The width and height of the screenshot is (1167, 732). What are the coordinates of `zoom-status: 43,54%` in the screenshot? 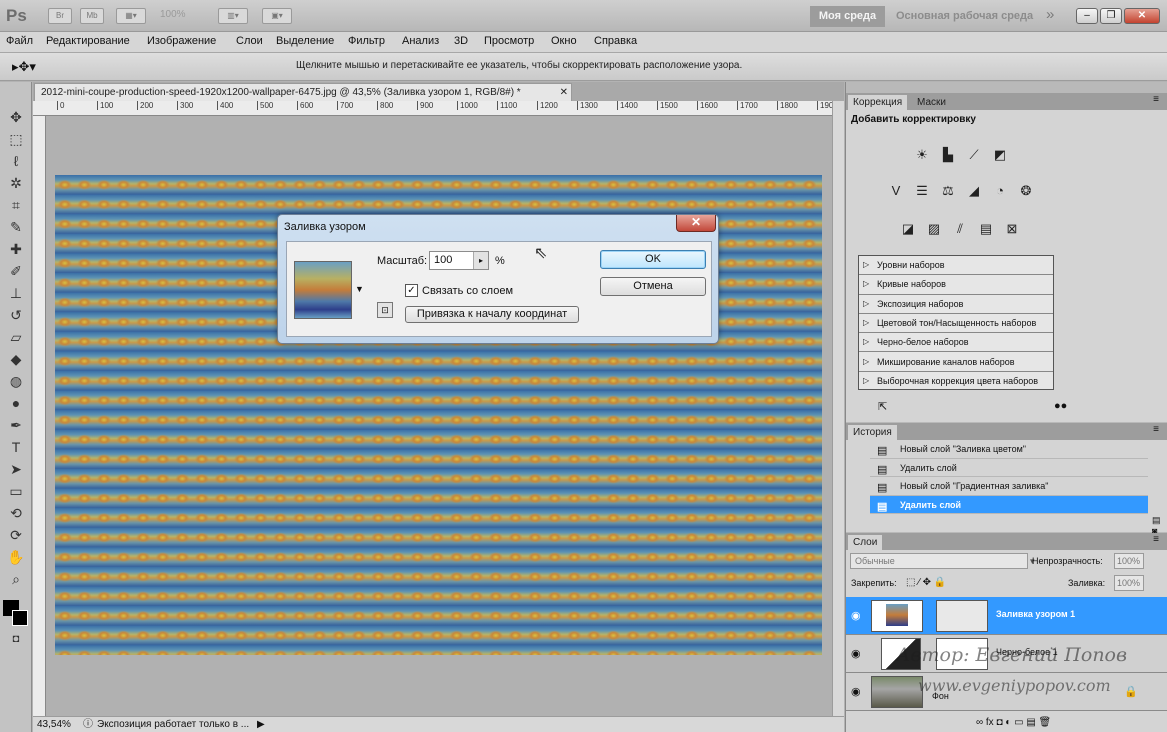 It's located at (54, 724).